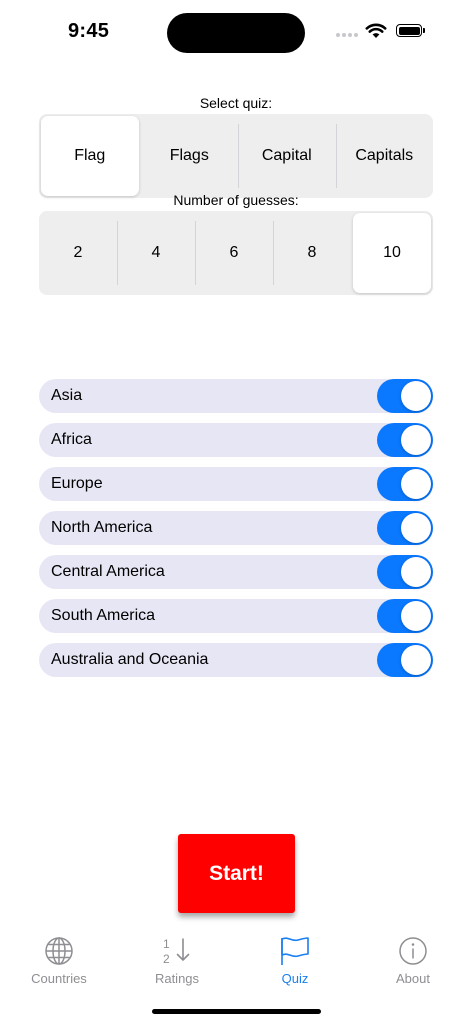 The height and width of the screenshot is (1024, 472). I want to click on region-row-asia: Asia, so click(236, 396).